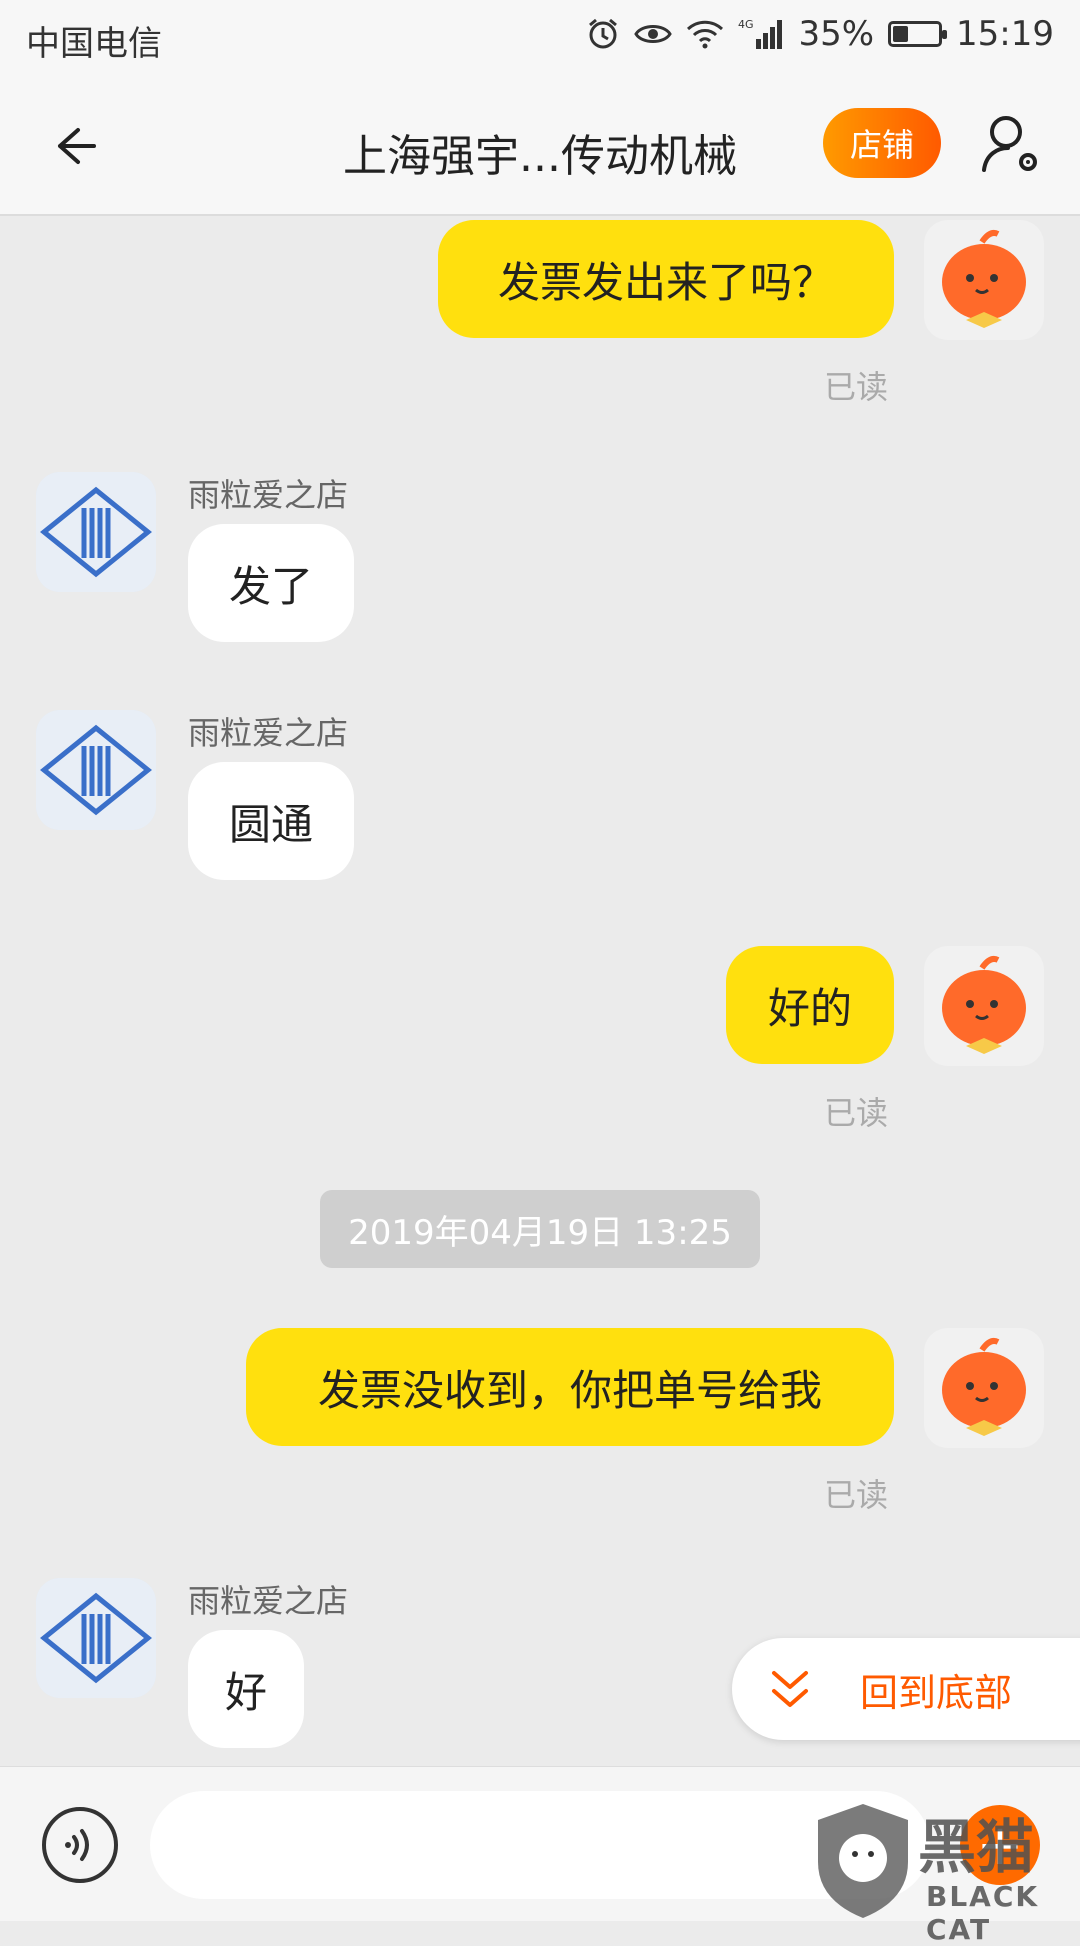 The height and width of the screenshot is (1946, 1080). Describe the element at coordinates (653, 34) in the screenshot. I see `eye-icon` at that location.